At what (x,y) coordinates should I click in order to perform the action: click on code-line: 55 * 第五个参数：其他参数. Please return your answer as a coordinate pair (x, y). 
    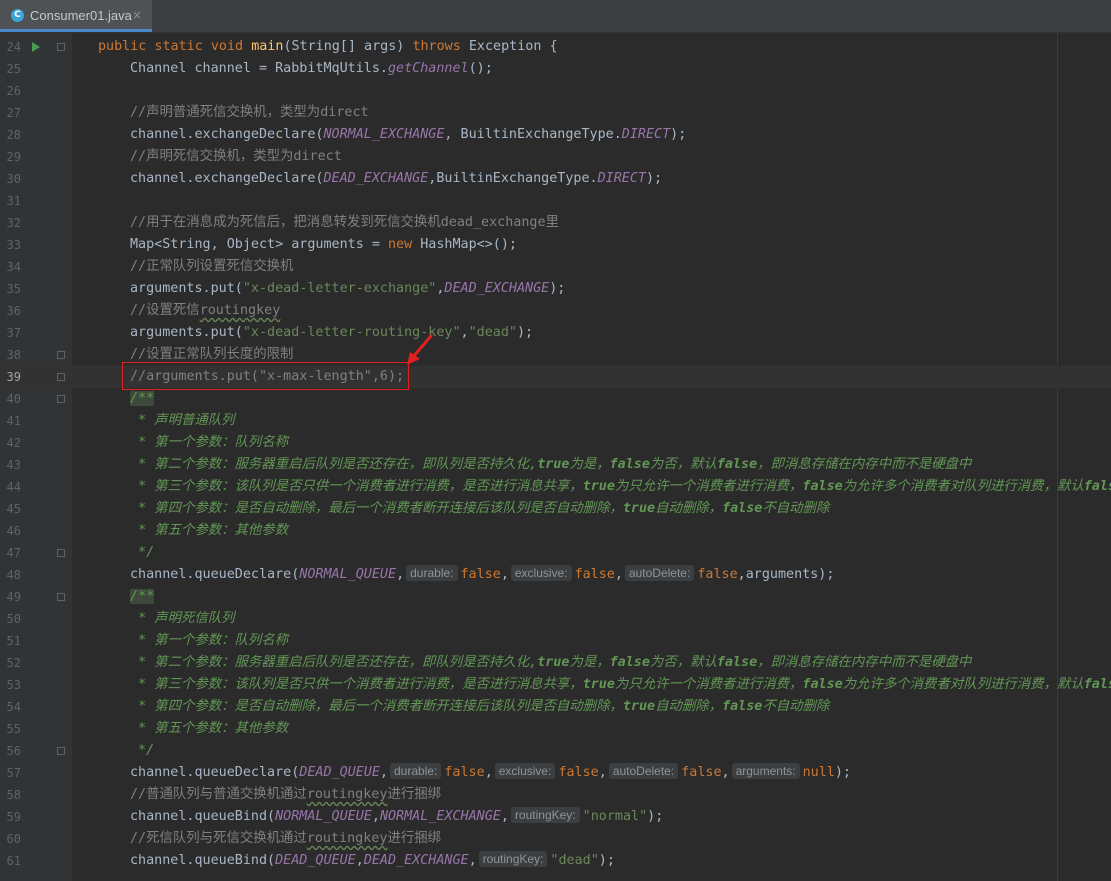
    Looking at the image, I should click on (555, 729).